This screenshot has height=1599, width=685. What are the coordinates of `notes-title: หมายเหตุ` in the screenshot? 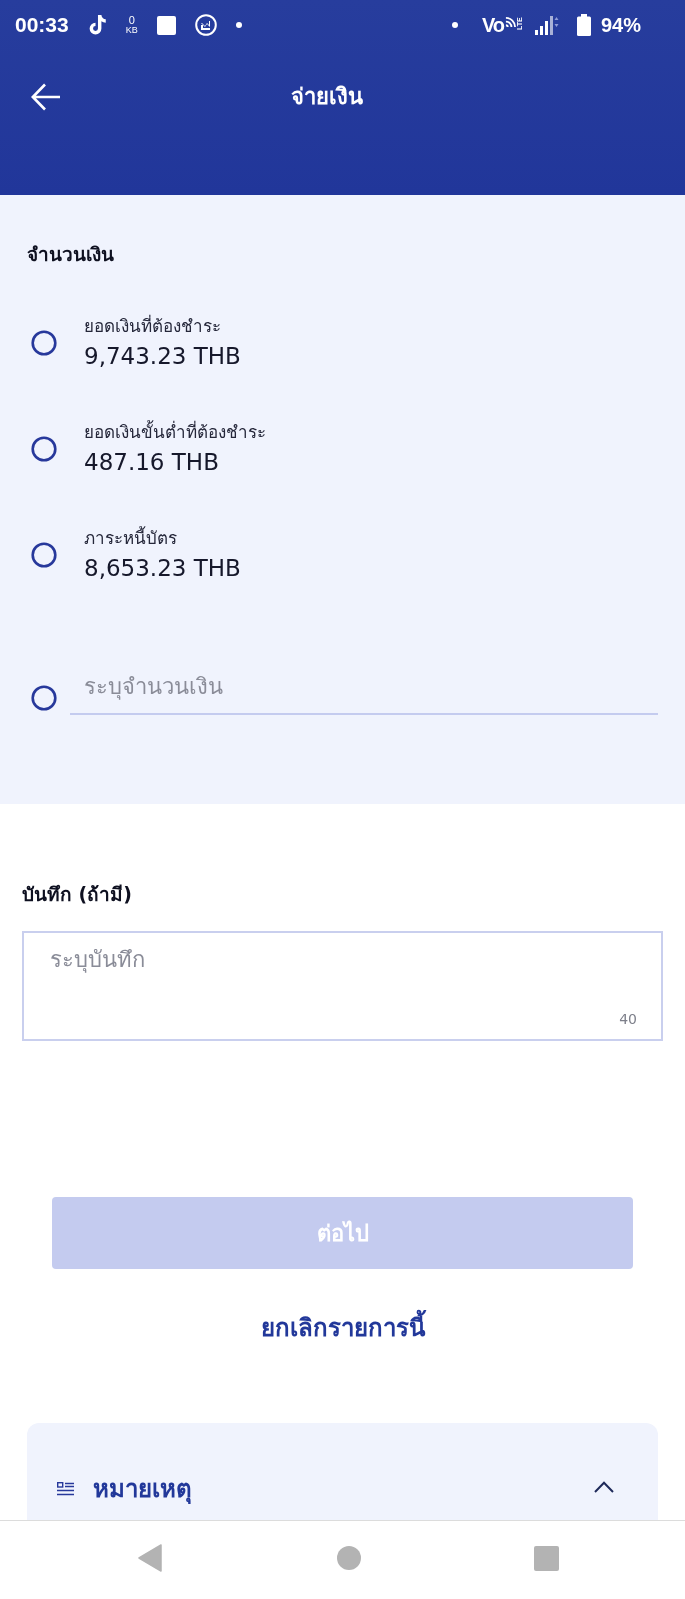 It's located at (144, 1489).